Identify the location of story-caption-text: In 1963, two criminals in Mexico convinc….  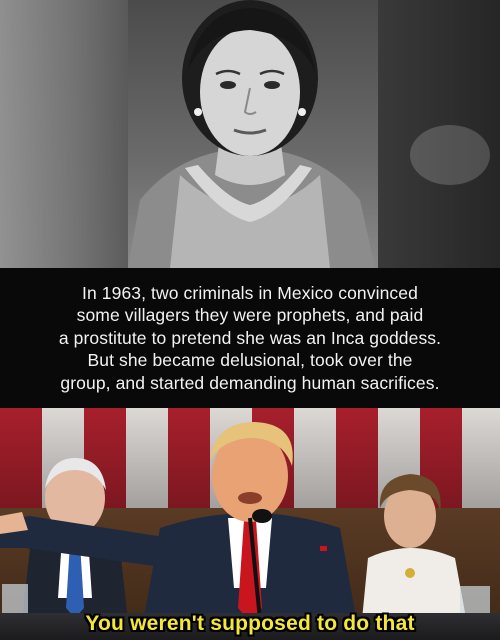
(250, 338).